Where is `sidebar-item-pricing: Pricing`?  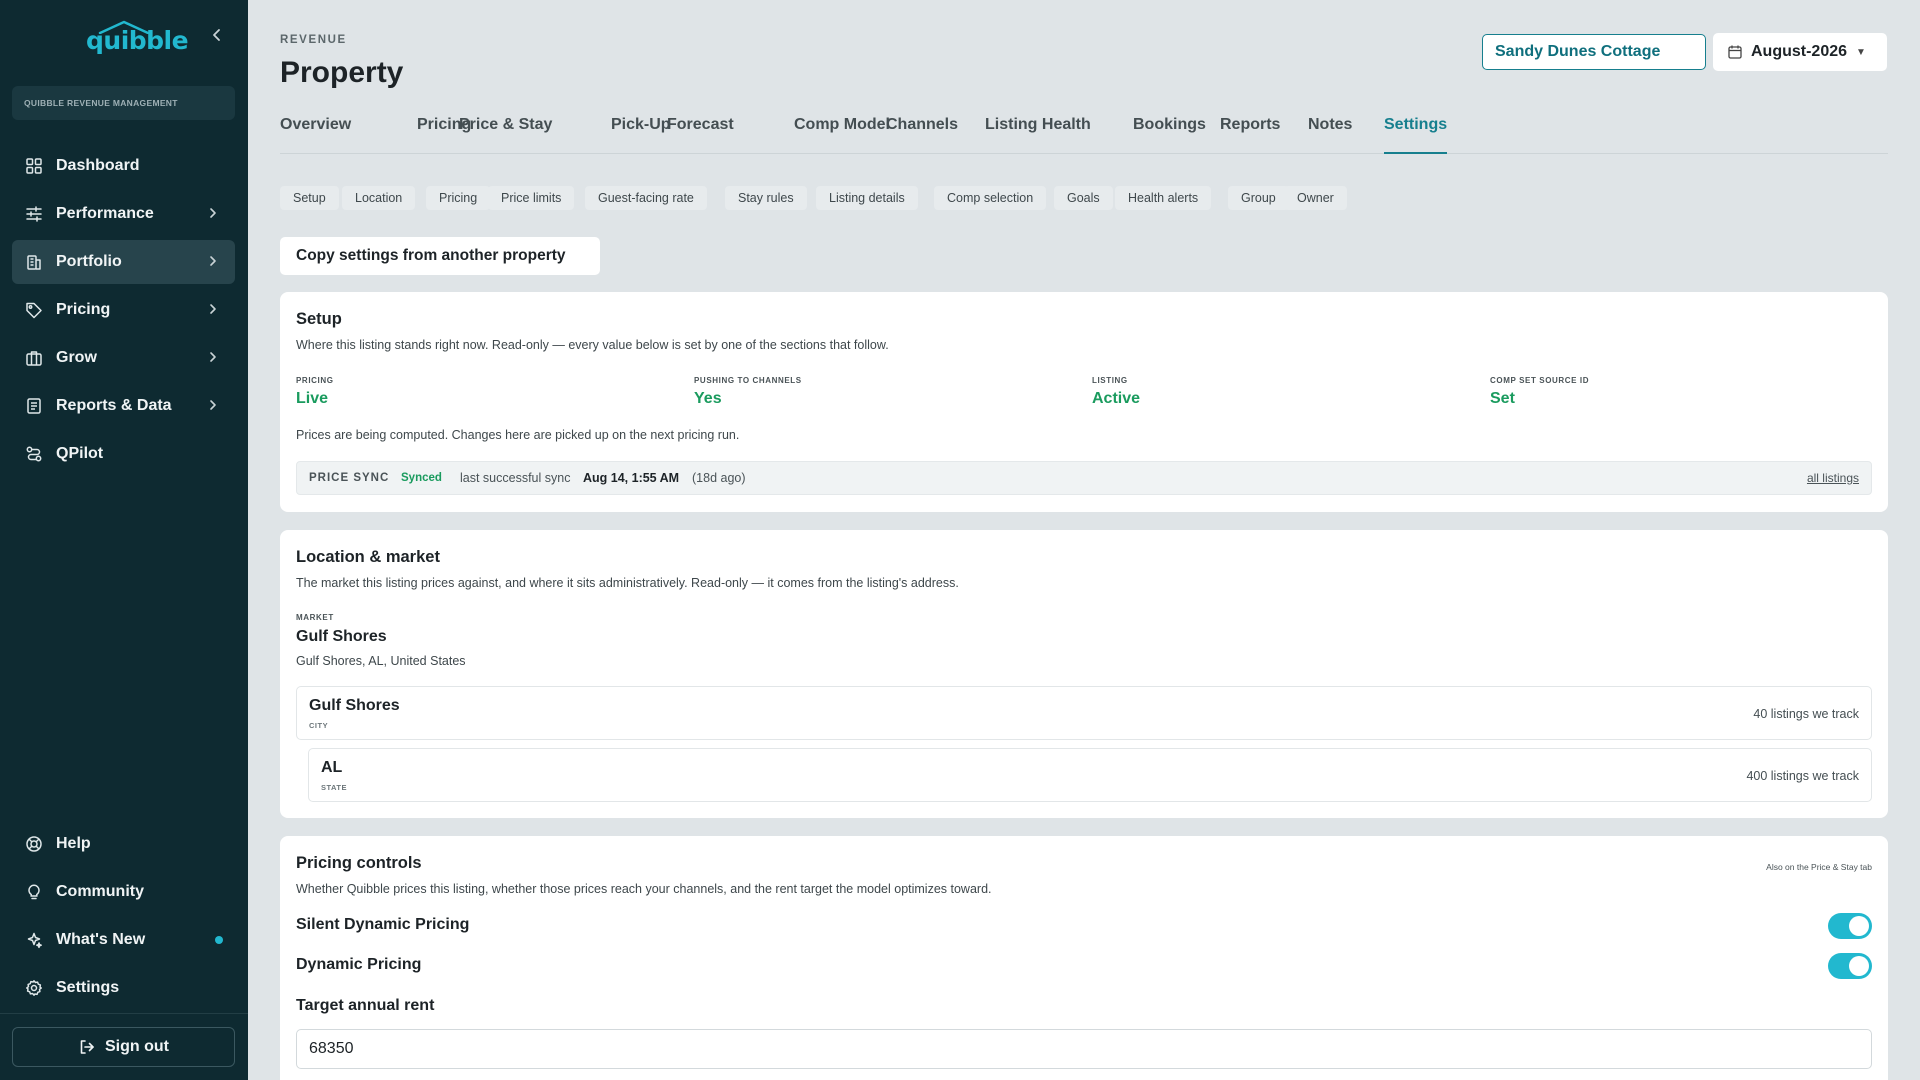
sidebar-item-pricing: Pricing is located at coordinates (123, 310).